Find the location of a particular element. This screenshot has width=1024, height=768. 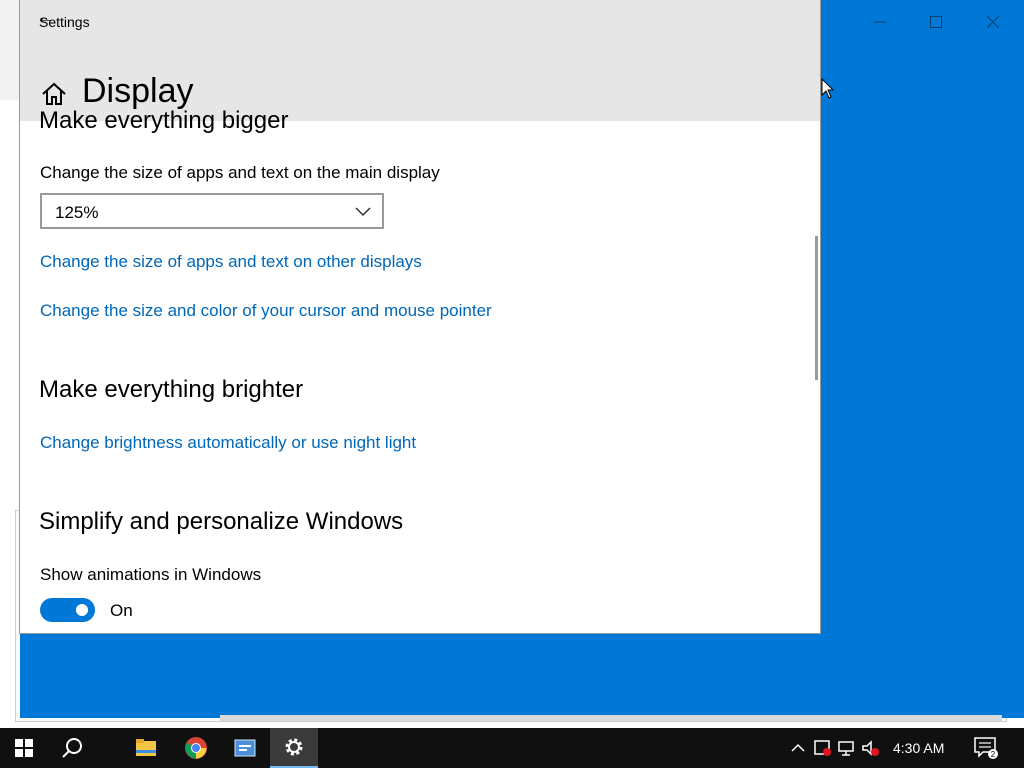

chrome-button is located at coordinates (196, 748).